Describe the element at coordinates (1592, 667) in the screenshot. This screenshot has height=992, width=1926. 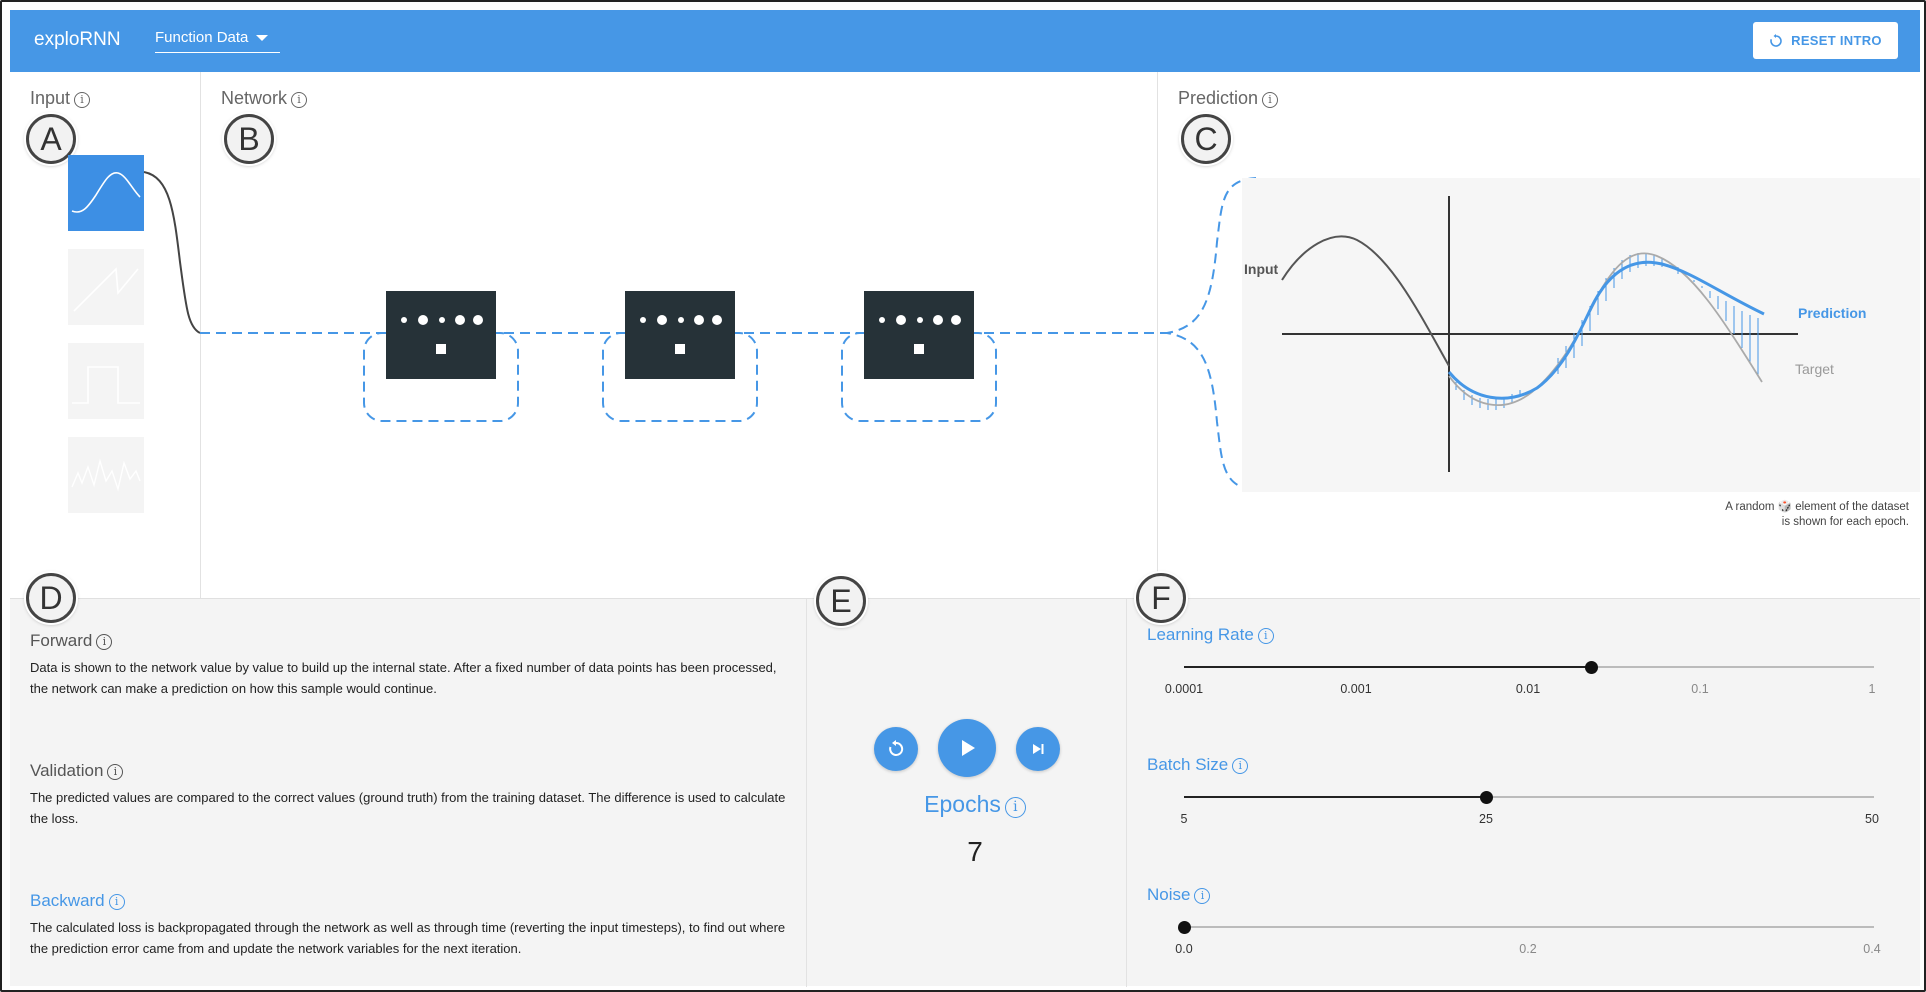
I see `learning-rate-knob` at that location.